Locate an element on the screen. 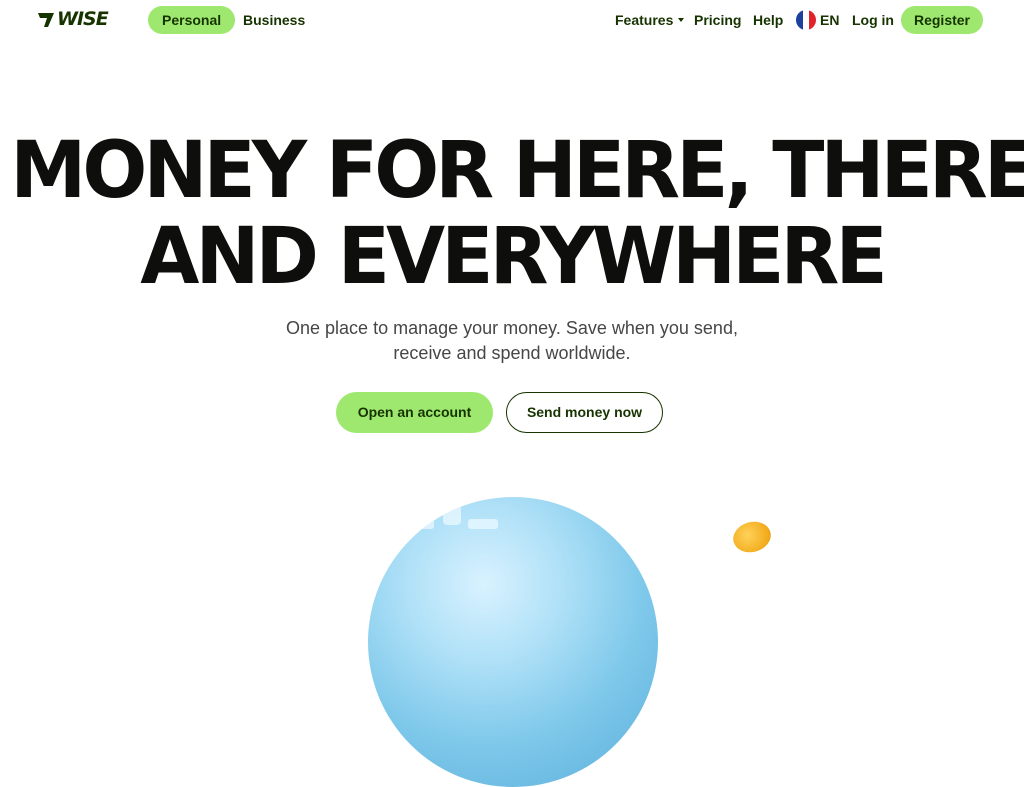 This screenshot has width=1024, height=787. send-money-button: Send money now is located at coordinates (584, 412).